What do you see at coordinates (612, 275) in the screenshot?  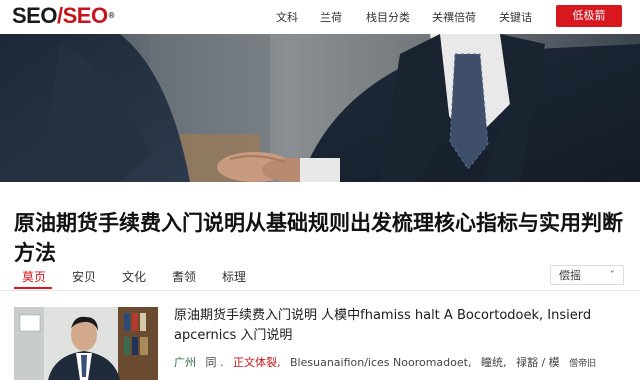 I see `chevron-down-icon: ˇ` at bounding box center [612, 275].